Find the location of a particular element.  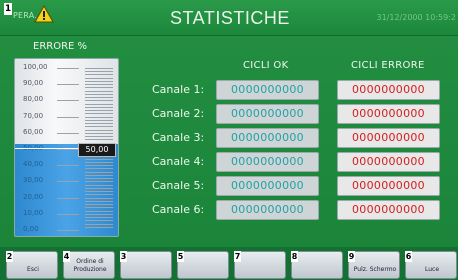

key-number: 6 is located at coordinates (408, 256).